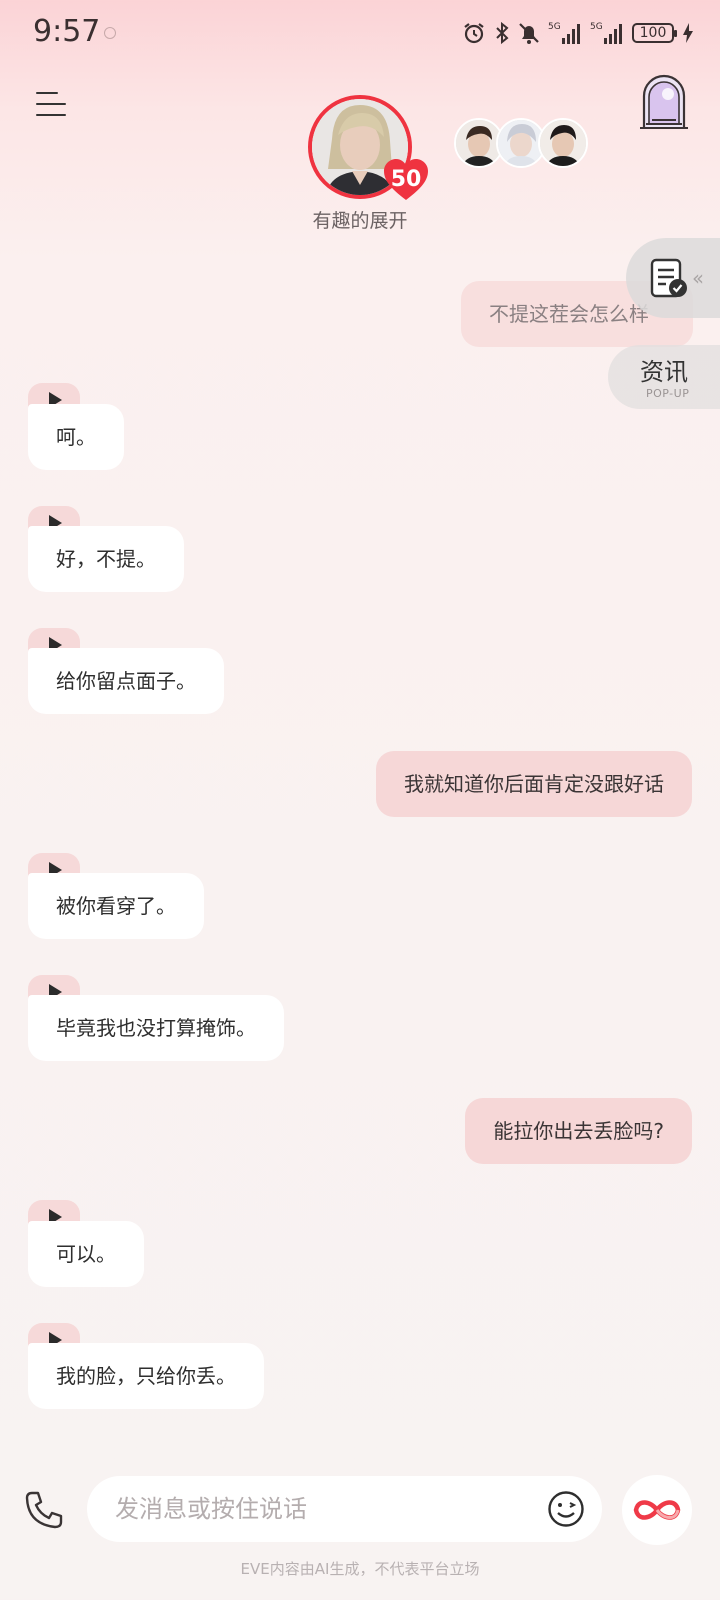  I want to click on message-input, so click(344, 1509).